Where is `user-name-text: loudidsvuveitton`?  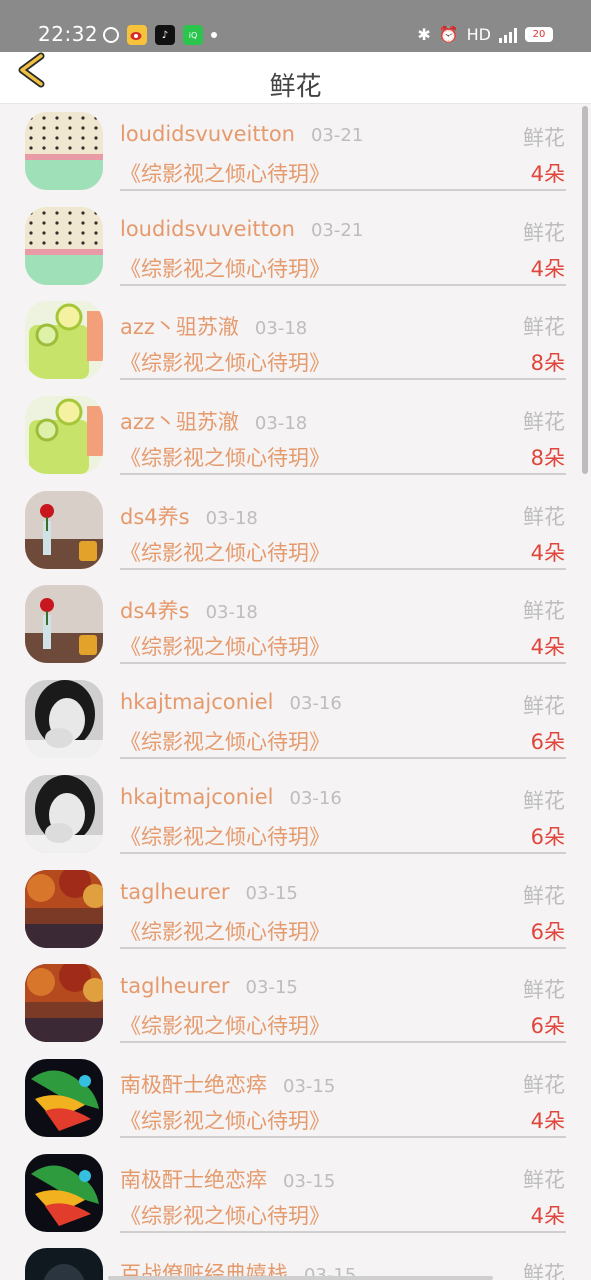
user-name-text: loudidsvuveitton is located at coordinates (207, 228).